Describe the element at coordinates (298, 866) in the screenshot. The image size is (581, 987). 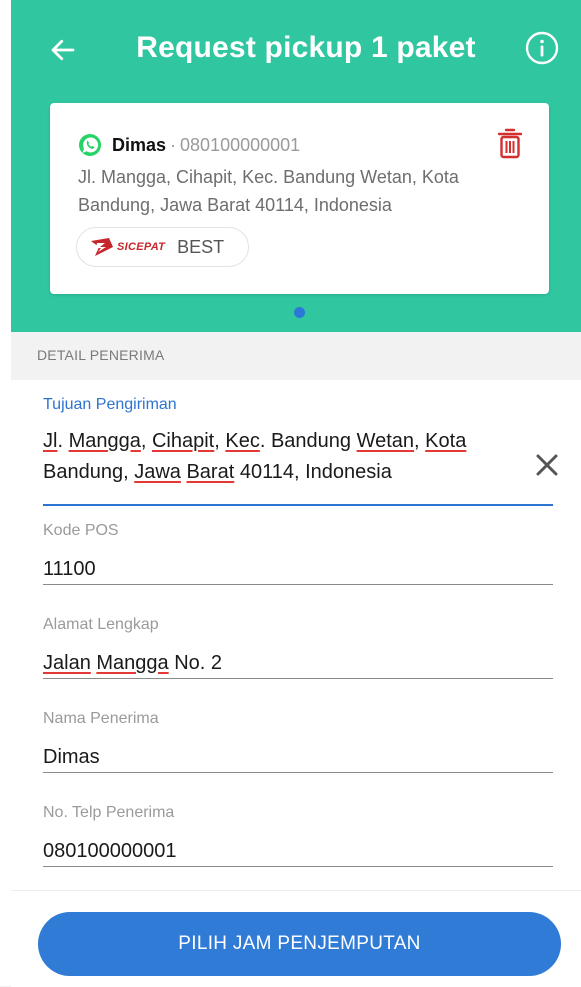
I see `recipient-phone-underline` at that location.